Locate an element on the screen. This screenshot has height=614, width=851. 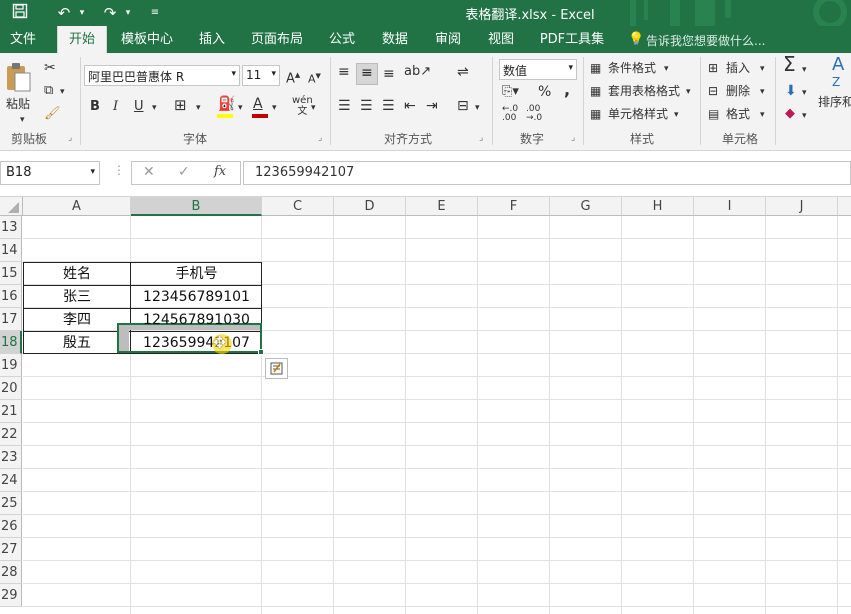
paste-button: 粘贴 is located at coordinates (18, 104).